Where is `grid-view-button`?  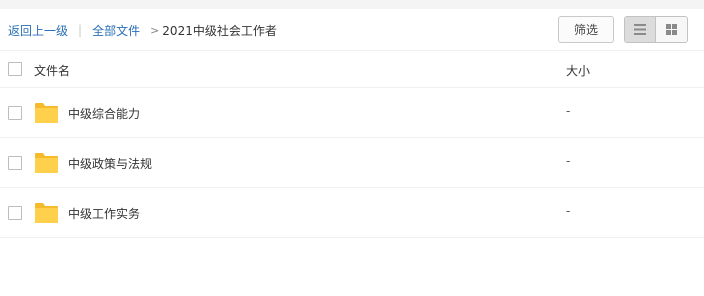 grid-view-button is located at coordinates (671, 29).